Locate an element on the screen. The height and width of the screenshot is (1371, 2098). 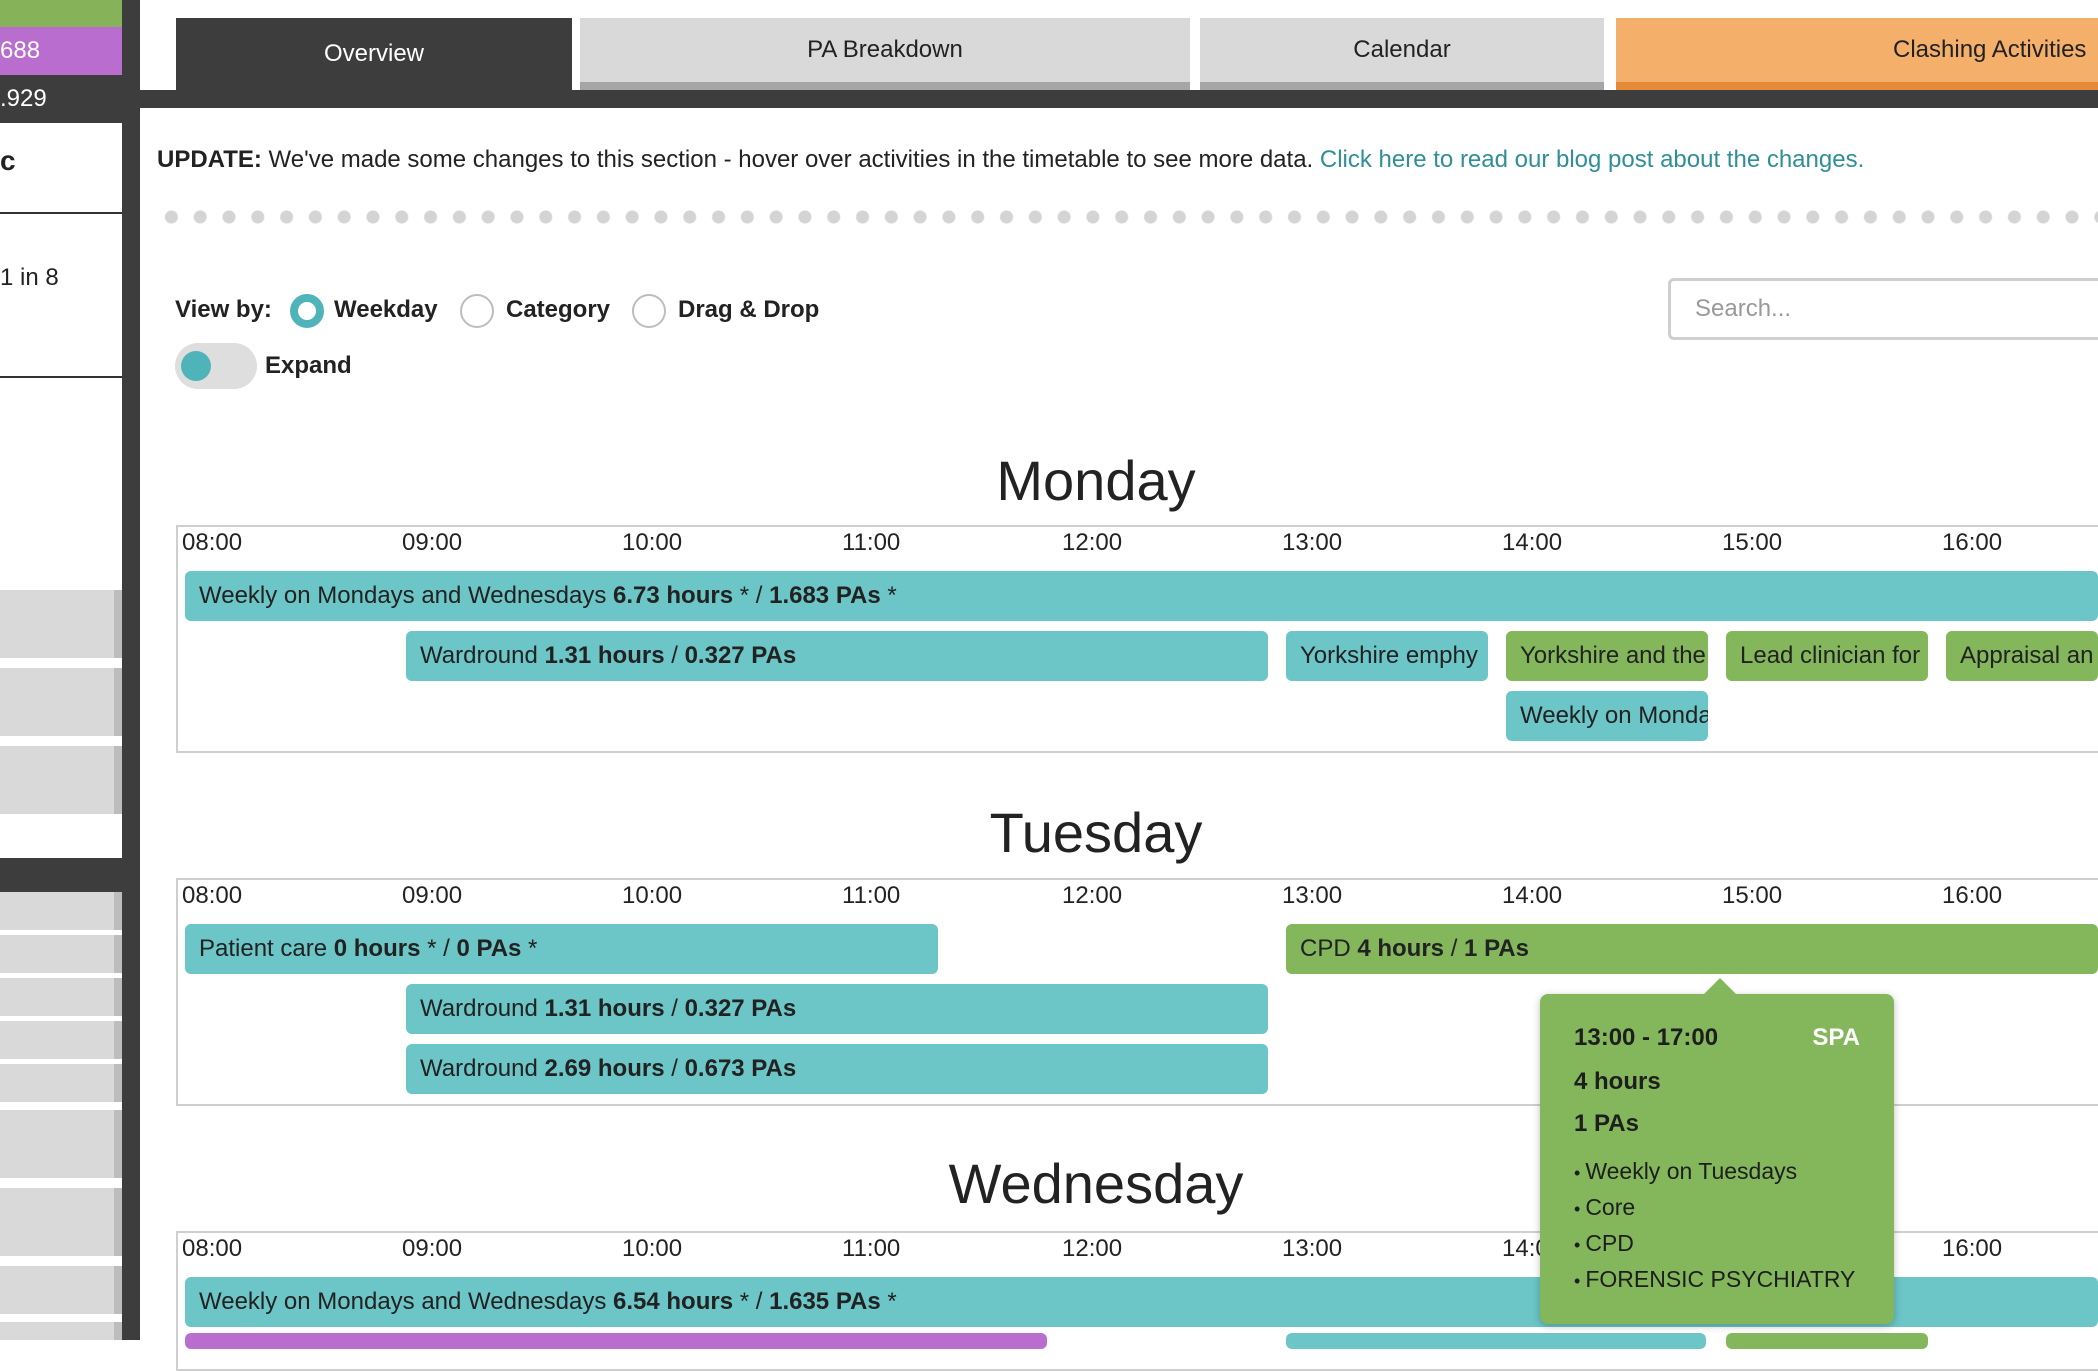
radio-category is located at coordinates (477, 311).